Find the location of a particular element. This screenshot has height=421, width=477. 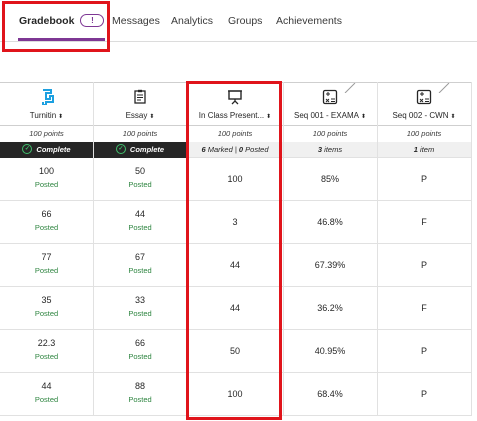

grade-value: 36.2% is located at coordinates (330, 308).